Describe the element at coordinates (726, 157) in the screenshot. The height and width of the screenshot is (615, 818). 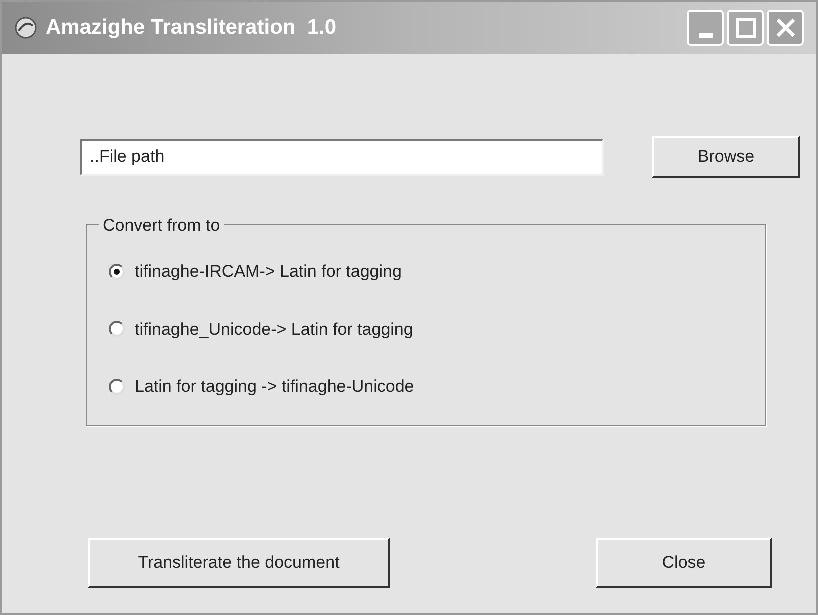
I see `browse-button: Browse` at that location.